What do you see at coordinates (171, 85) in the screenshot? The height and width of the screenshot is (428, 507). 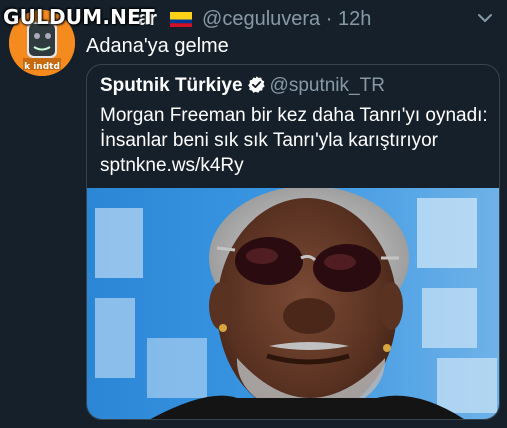 I see `quote-author-name: Sputnik Türkiye` at bounding box center [171, 85].